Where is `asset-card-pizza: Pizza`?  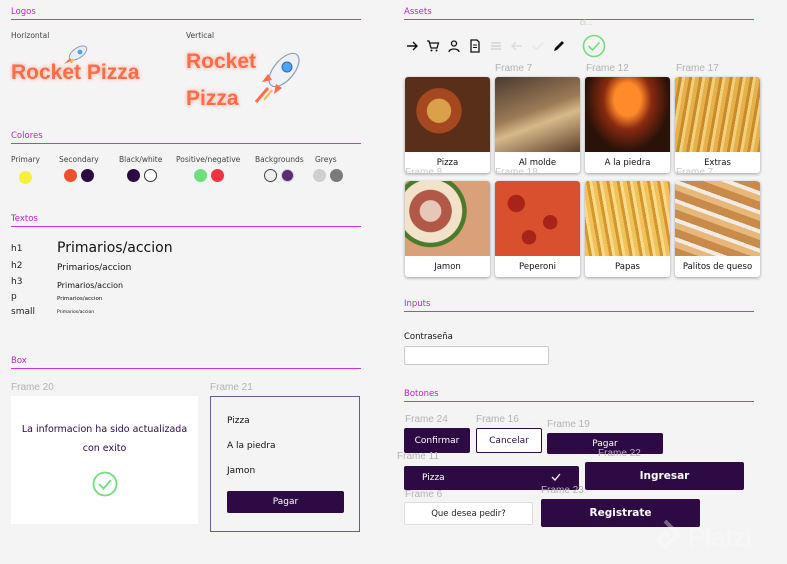
asset-card-pizza: Pizza is located at coordinates (447, 125).